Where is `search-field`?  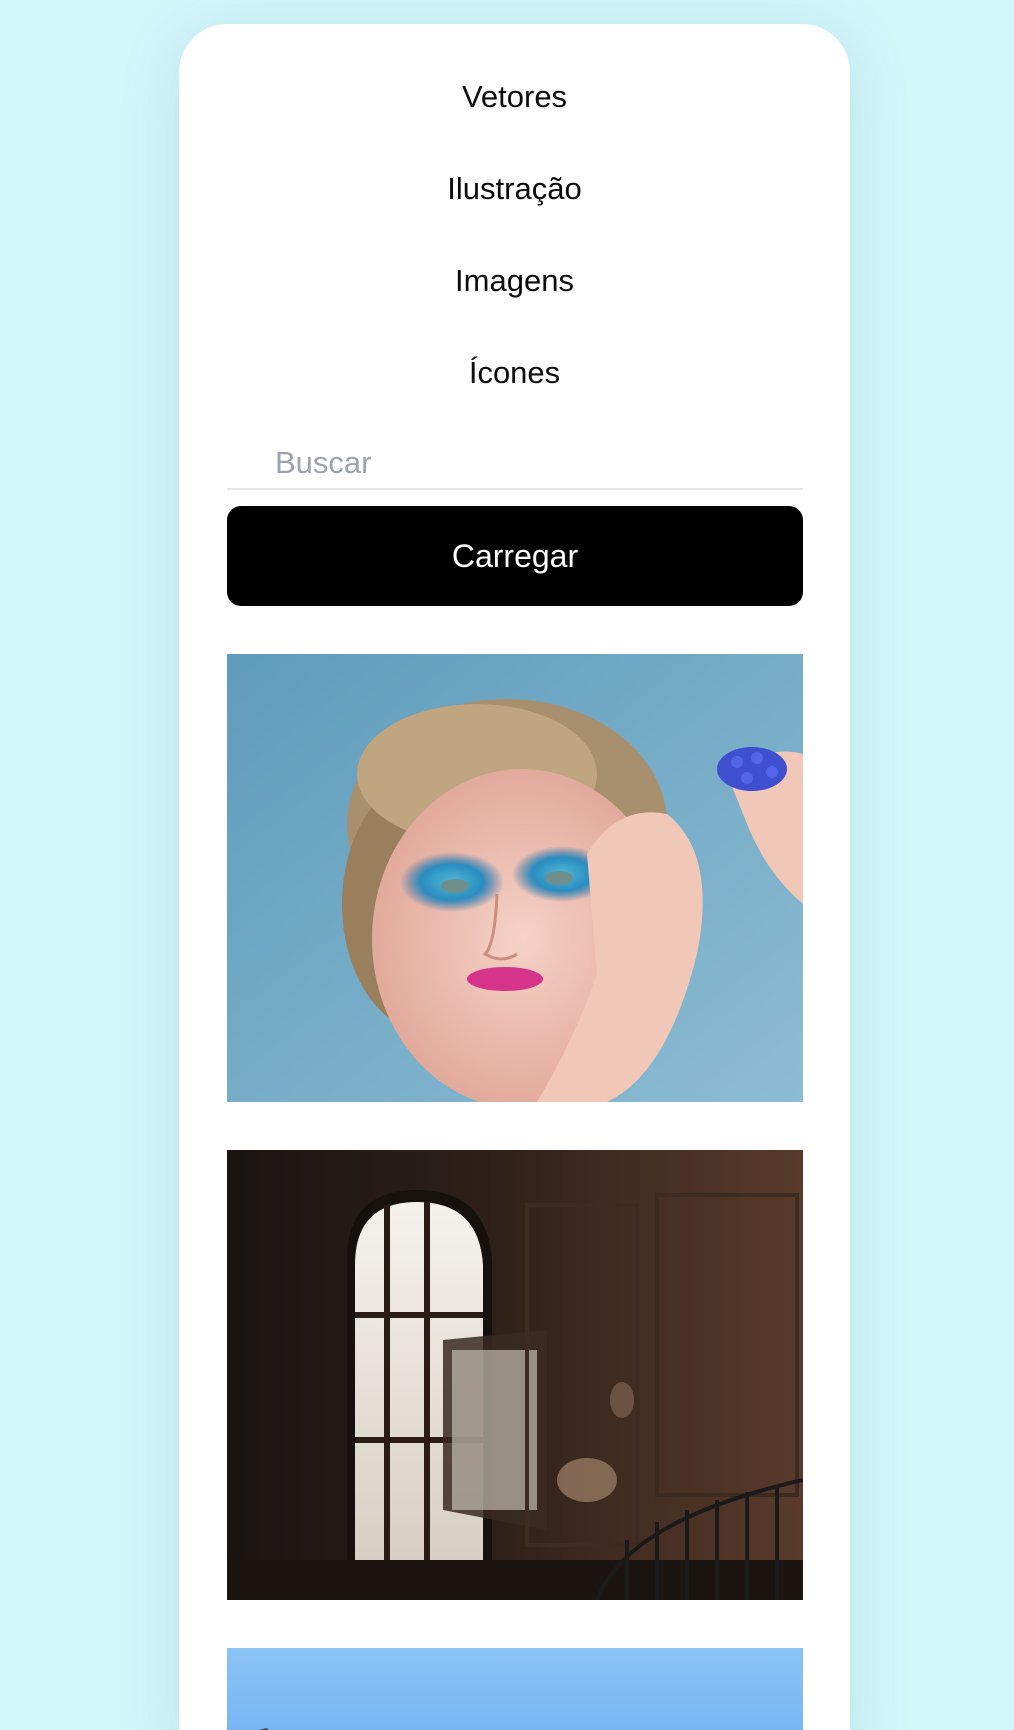
search-field is located at coordinates (515, 464).